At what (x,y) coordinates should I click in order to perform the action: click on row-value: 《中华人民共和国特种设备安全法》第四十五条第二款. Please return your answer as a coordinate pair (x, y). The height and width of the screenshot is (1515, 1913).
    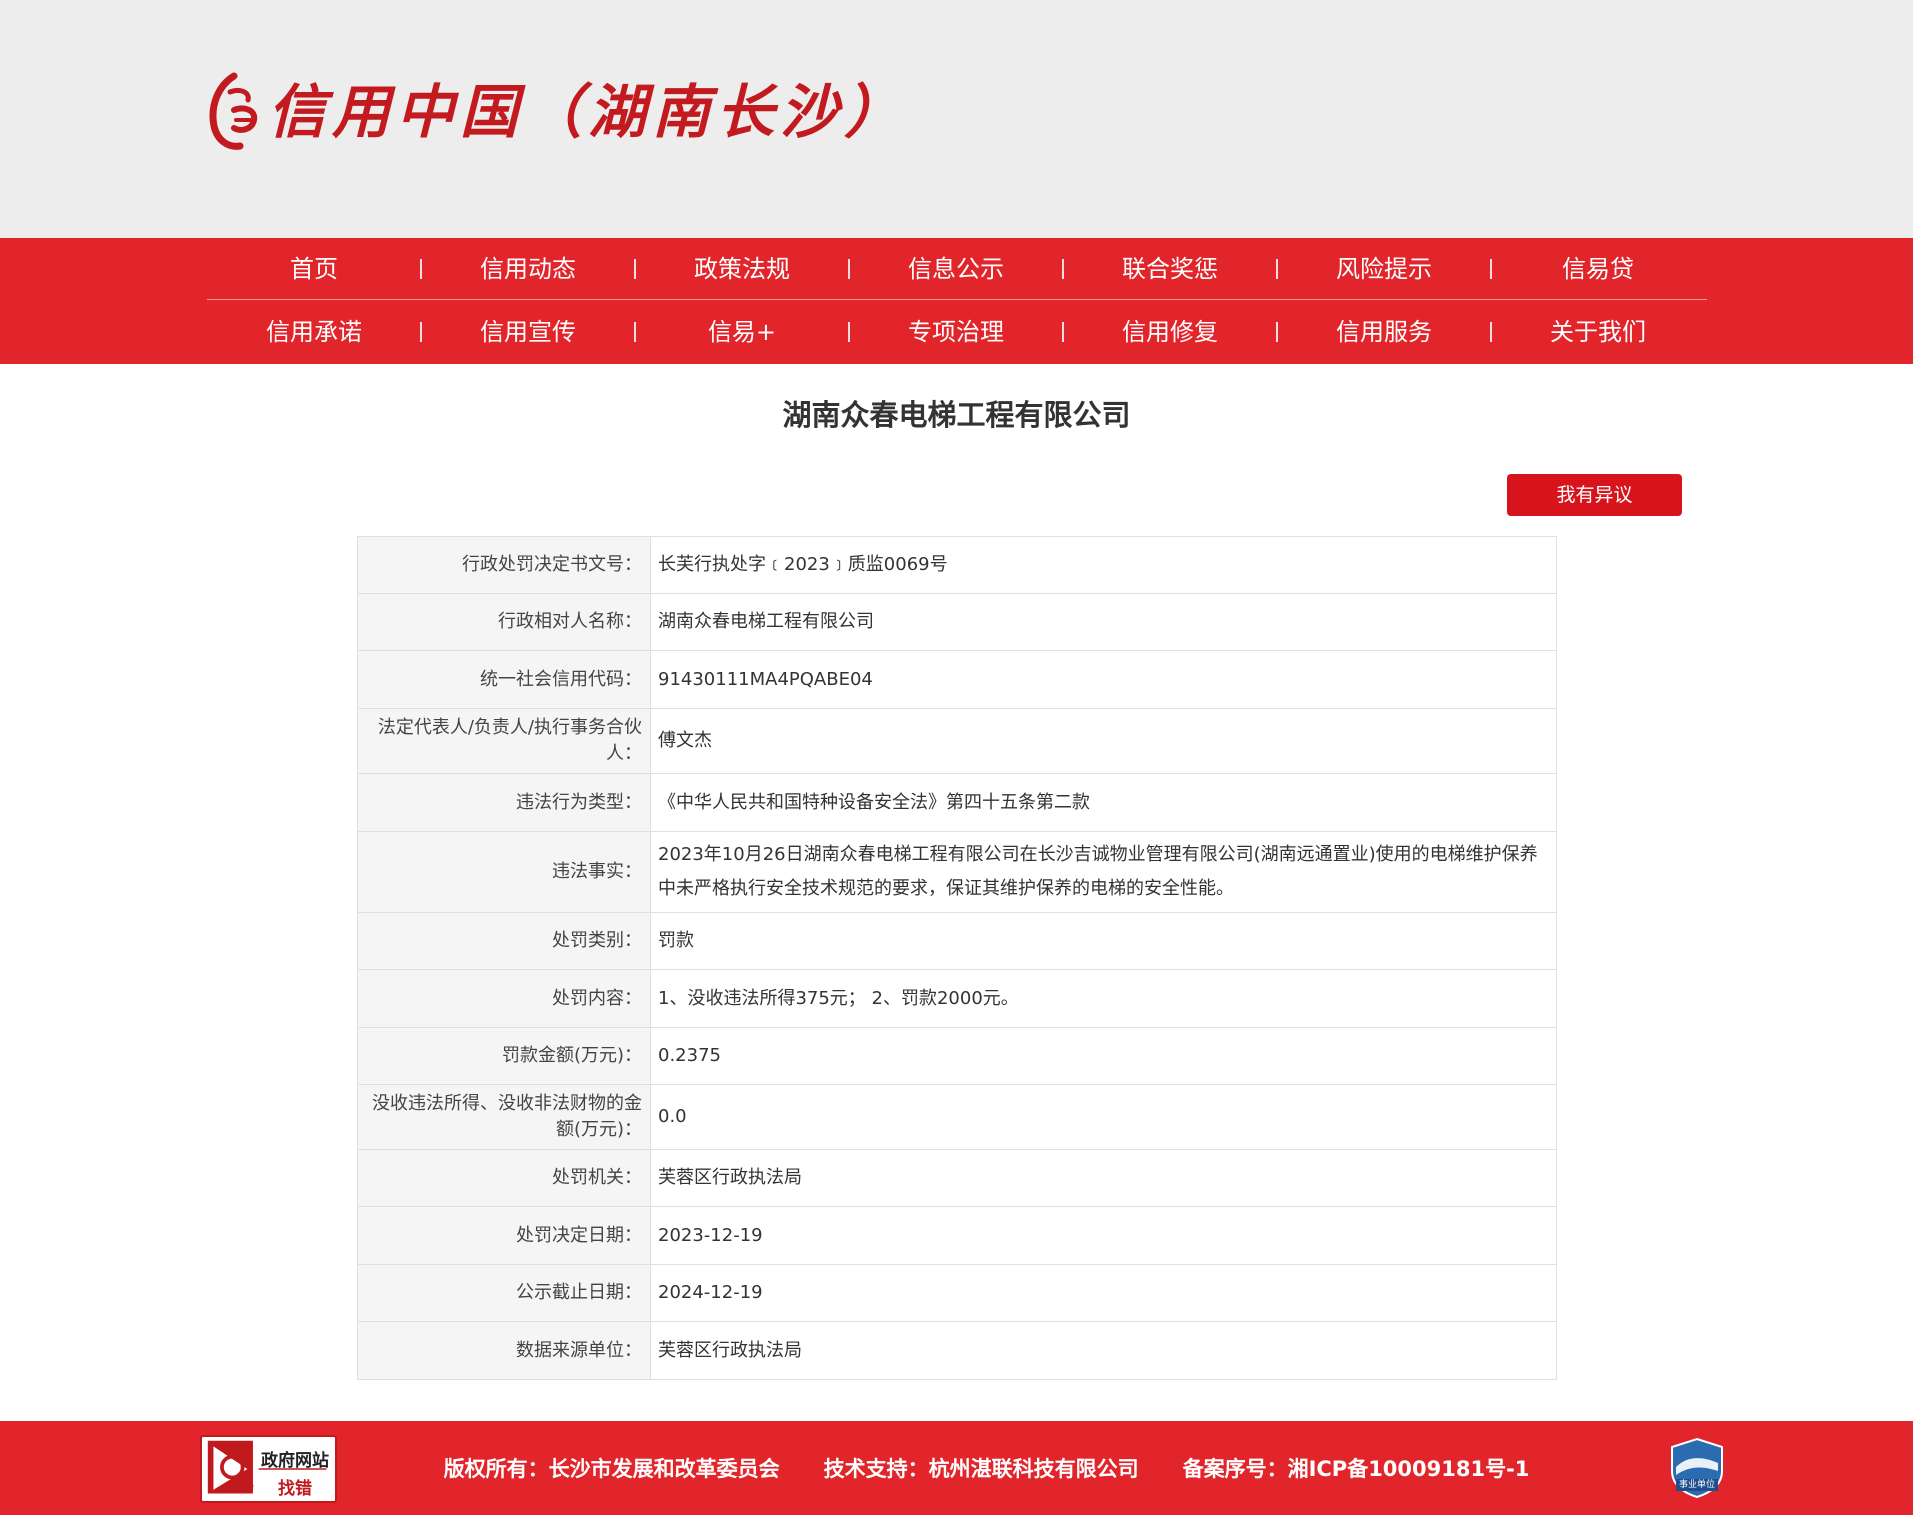
    Looking at the image, I should click on (1103, 802).